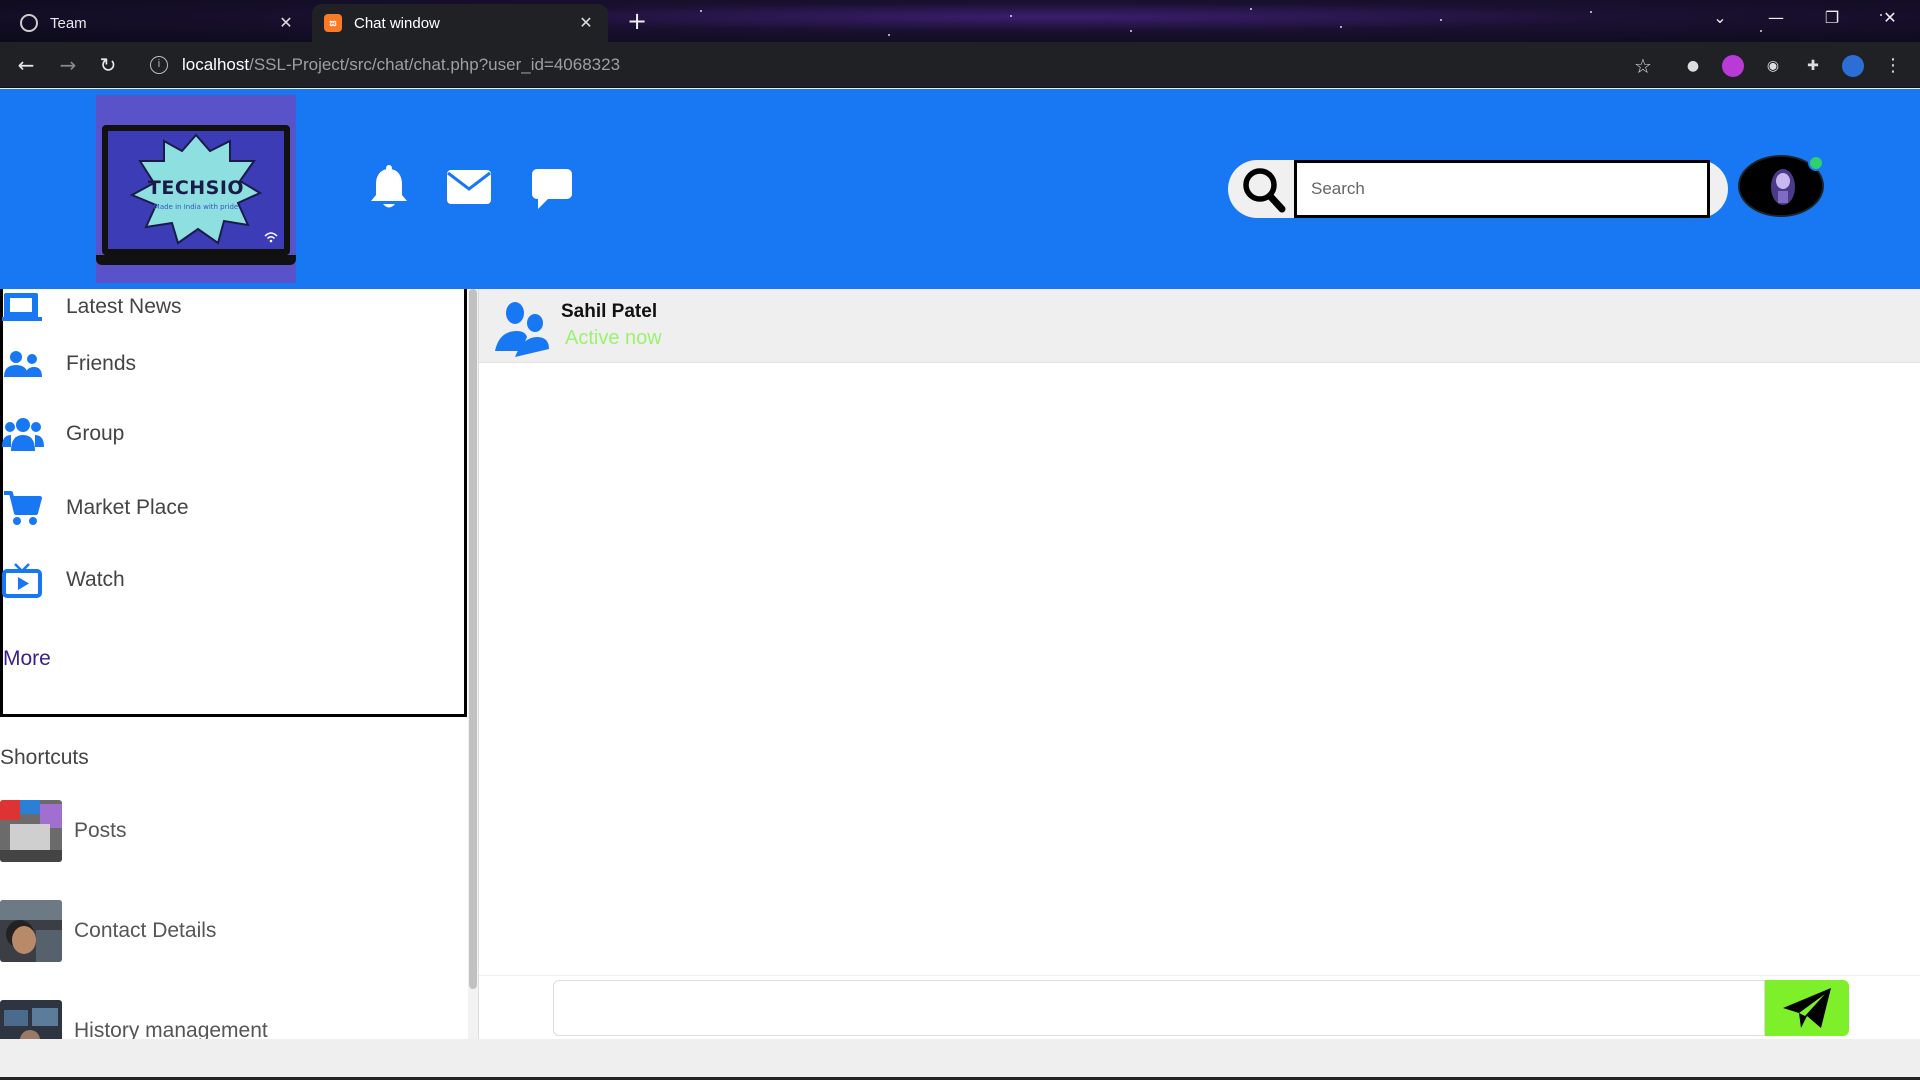  What do you see at coordinates (1264, 189) in the screenshot?
I see `search-icon` at bounding box center [1264, 189].